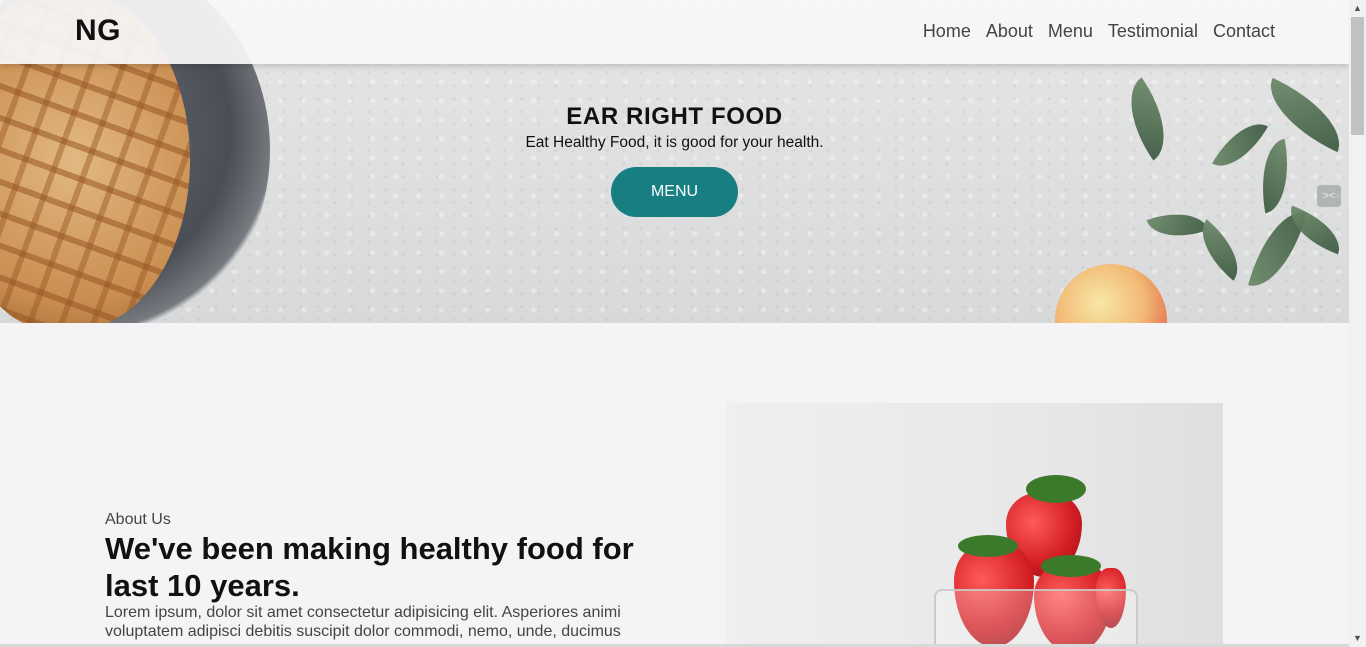  Describe the element at coordinates (1329, 196) in the screenshot. I see `collapse-arrows-icon: ><` at that location.